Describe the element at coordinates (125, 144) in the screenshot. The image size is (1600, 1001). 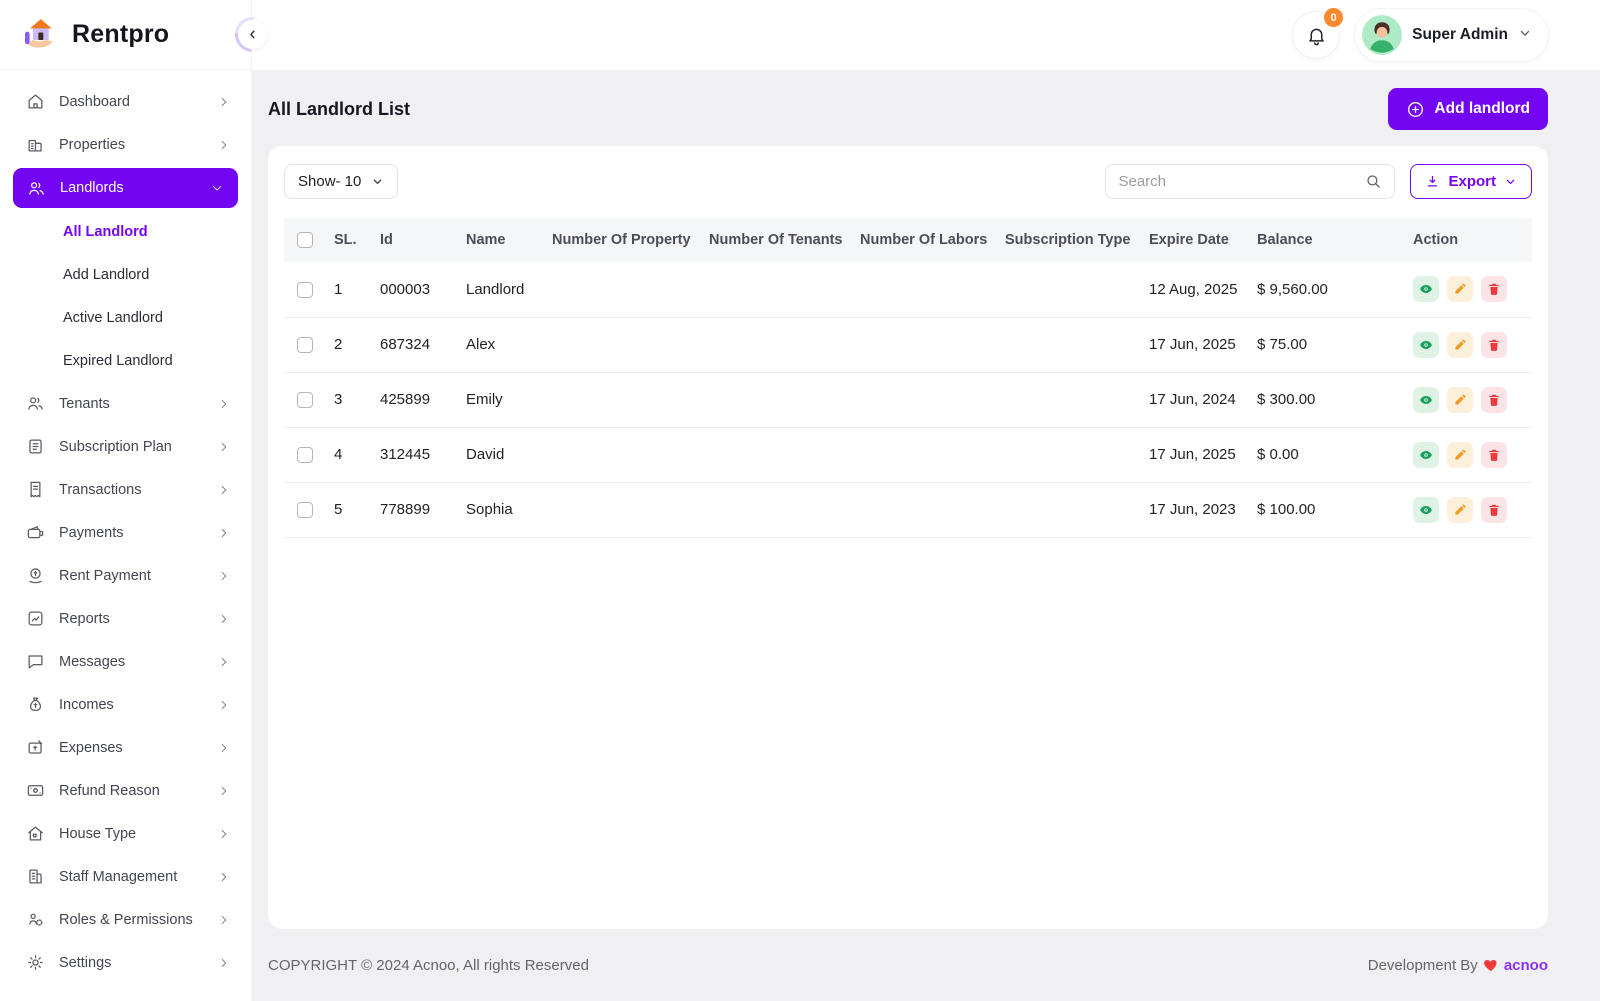
I see `sidebar-item-properties: Properties` at that location.